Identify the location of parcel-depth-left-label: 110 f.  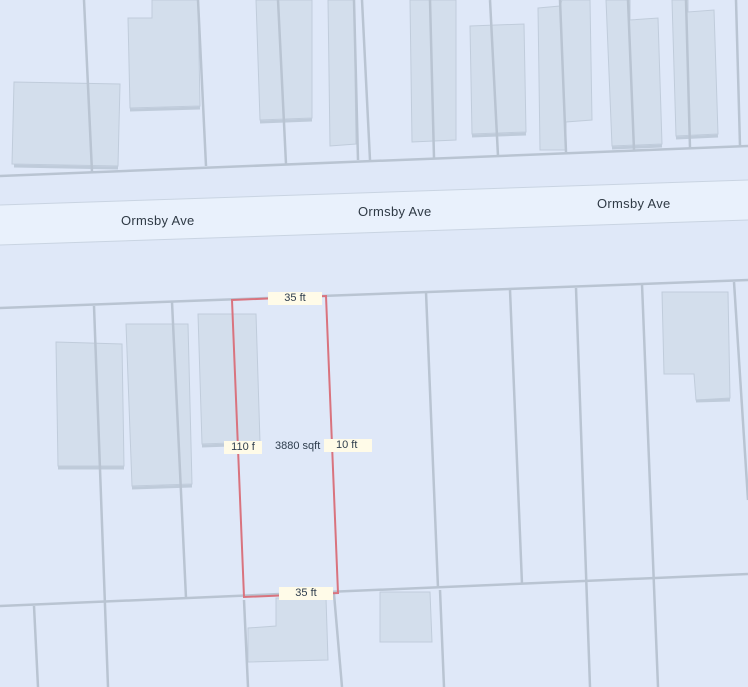
(243, 447).